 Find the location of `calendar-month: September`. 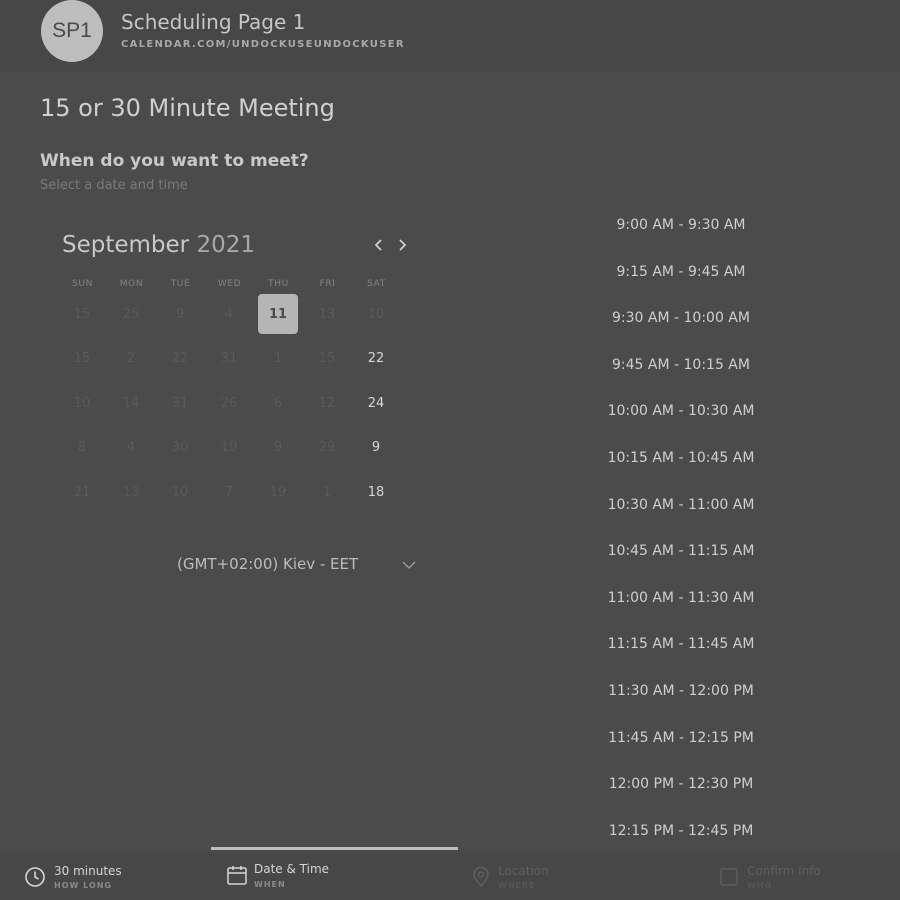

calendar-month: September is located at coordinates (126, 245).